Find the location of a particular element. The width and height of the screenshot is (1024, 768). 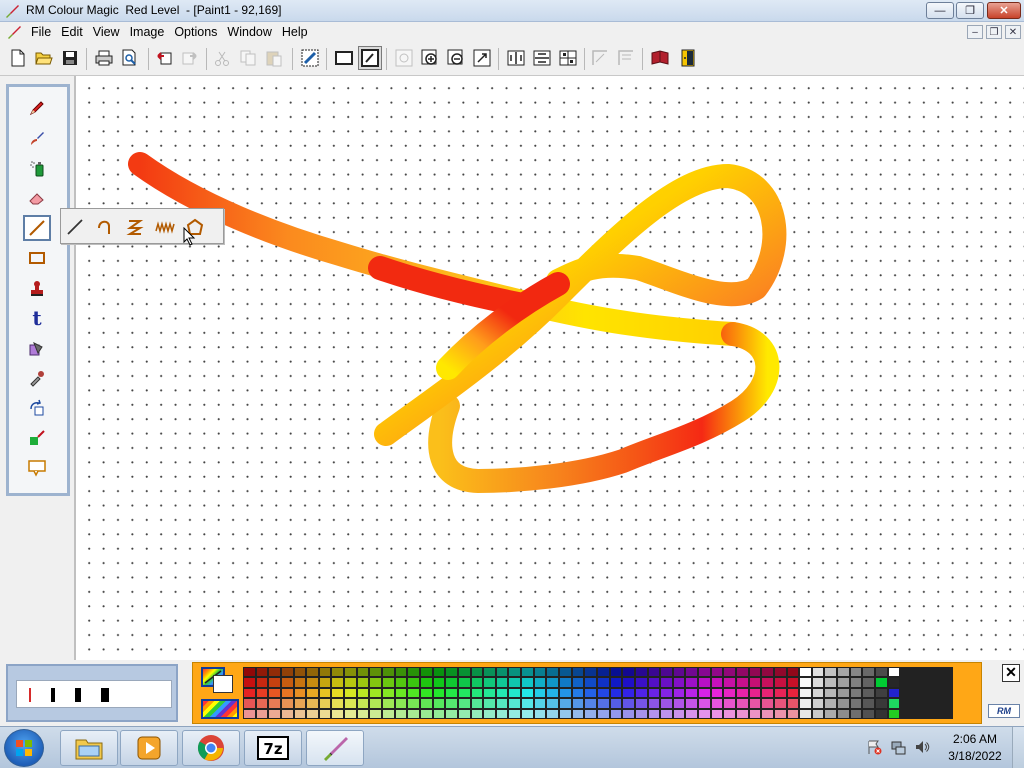

menu-edit: Edit is located at coordinates (74, 31).